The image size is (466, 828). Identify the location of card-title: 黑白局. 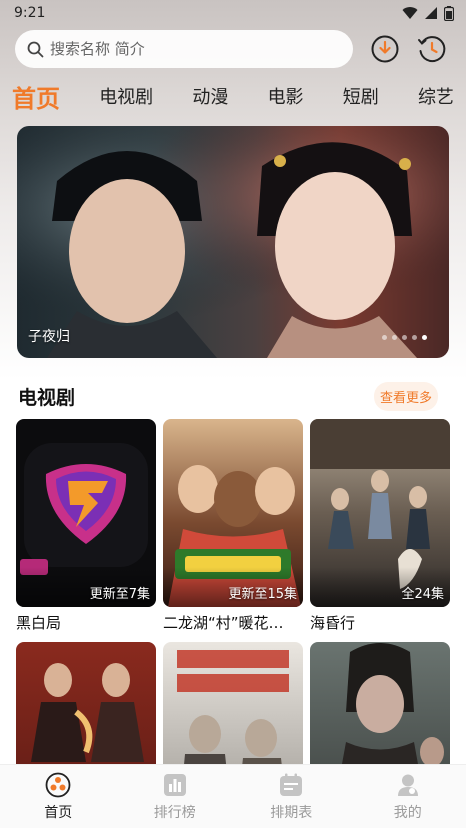
(39, 623).